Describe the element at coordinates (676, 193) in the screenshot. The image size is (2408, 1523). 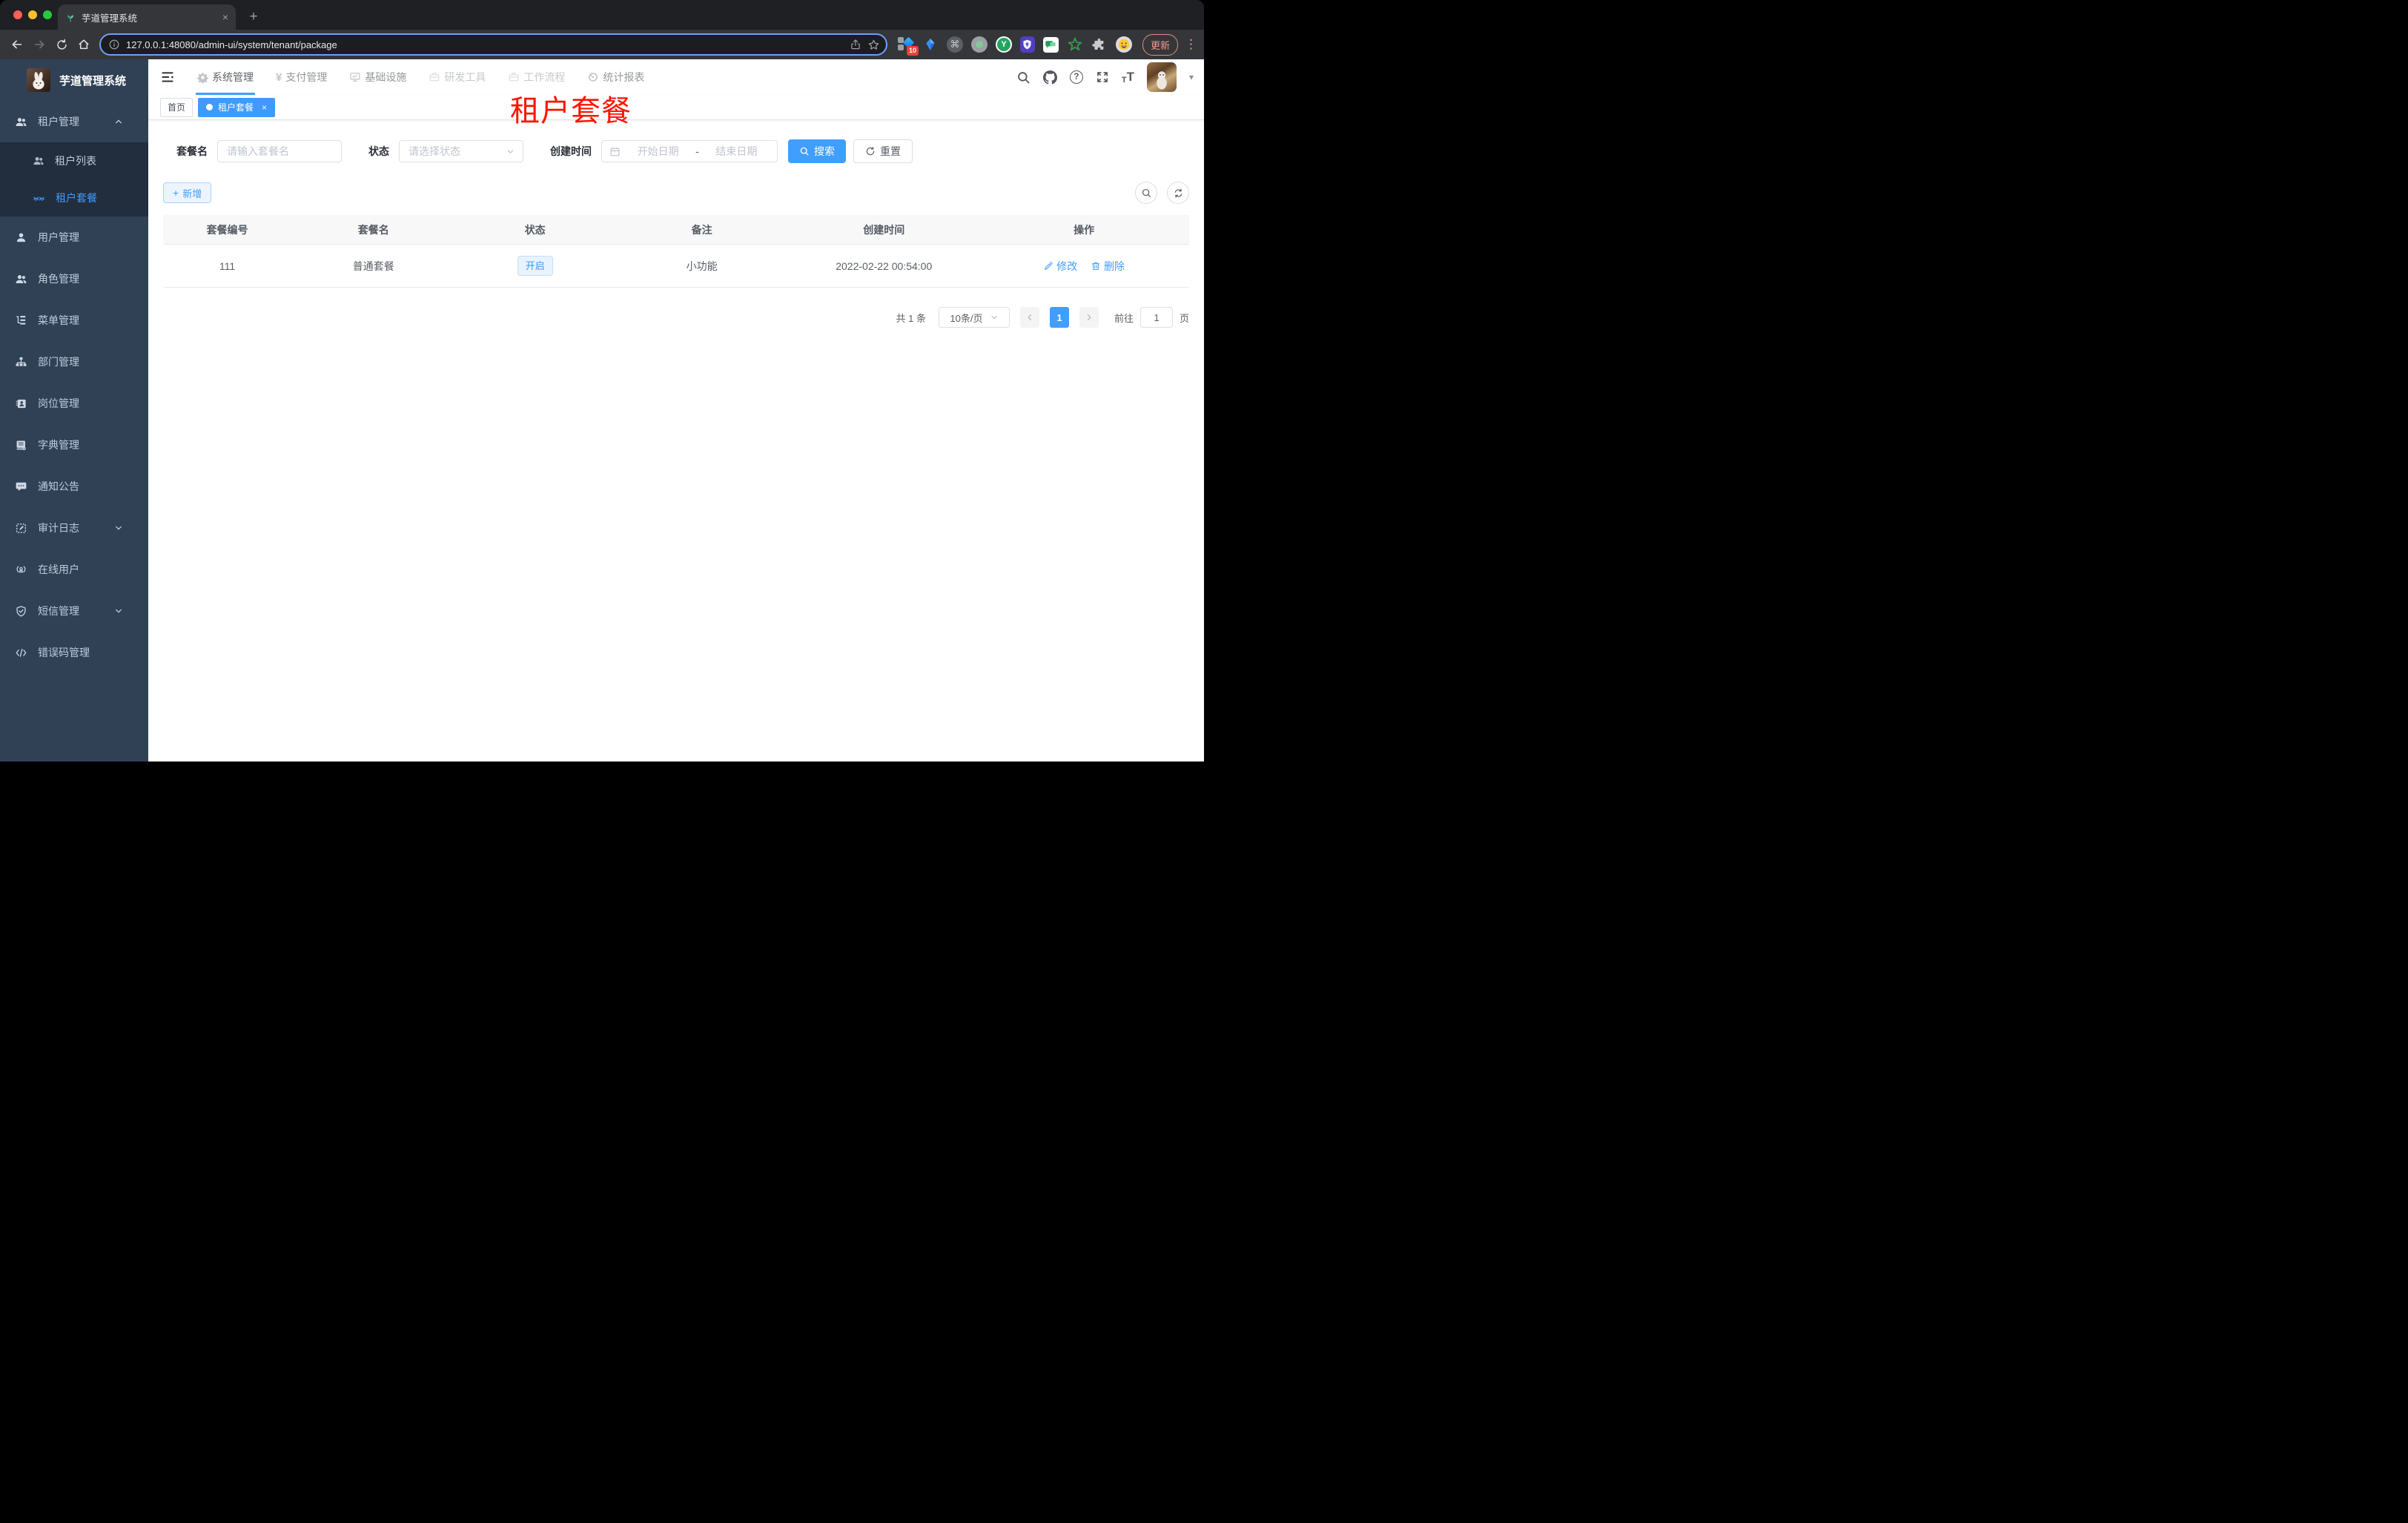
I see `table-toolbar: + 新增` at that location.